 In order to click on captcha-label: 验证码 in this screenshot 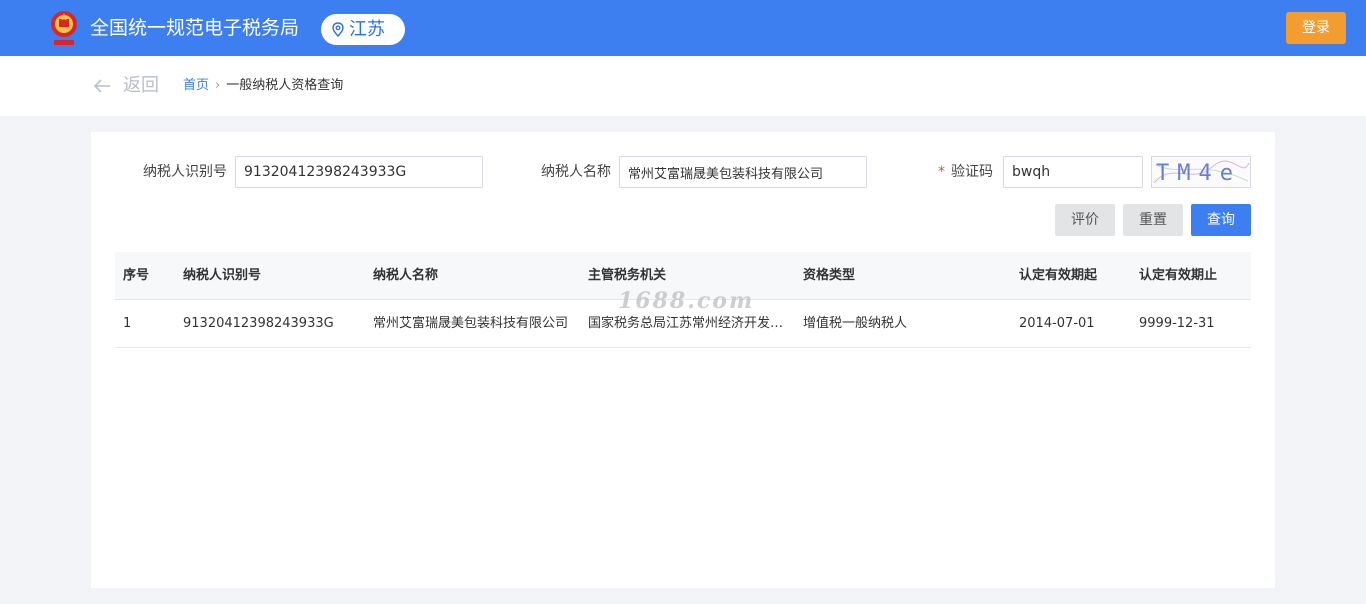, I will do `click(972, 172)`.